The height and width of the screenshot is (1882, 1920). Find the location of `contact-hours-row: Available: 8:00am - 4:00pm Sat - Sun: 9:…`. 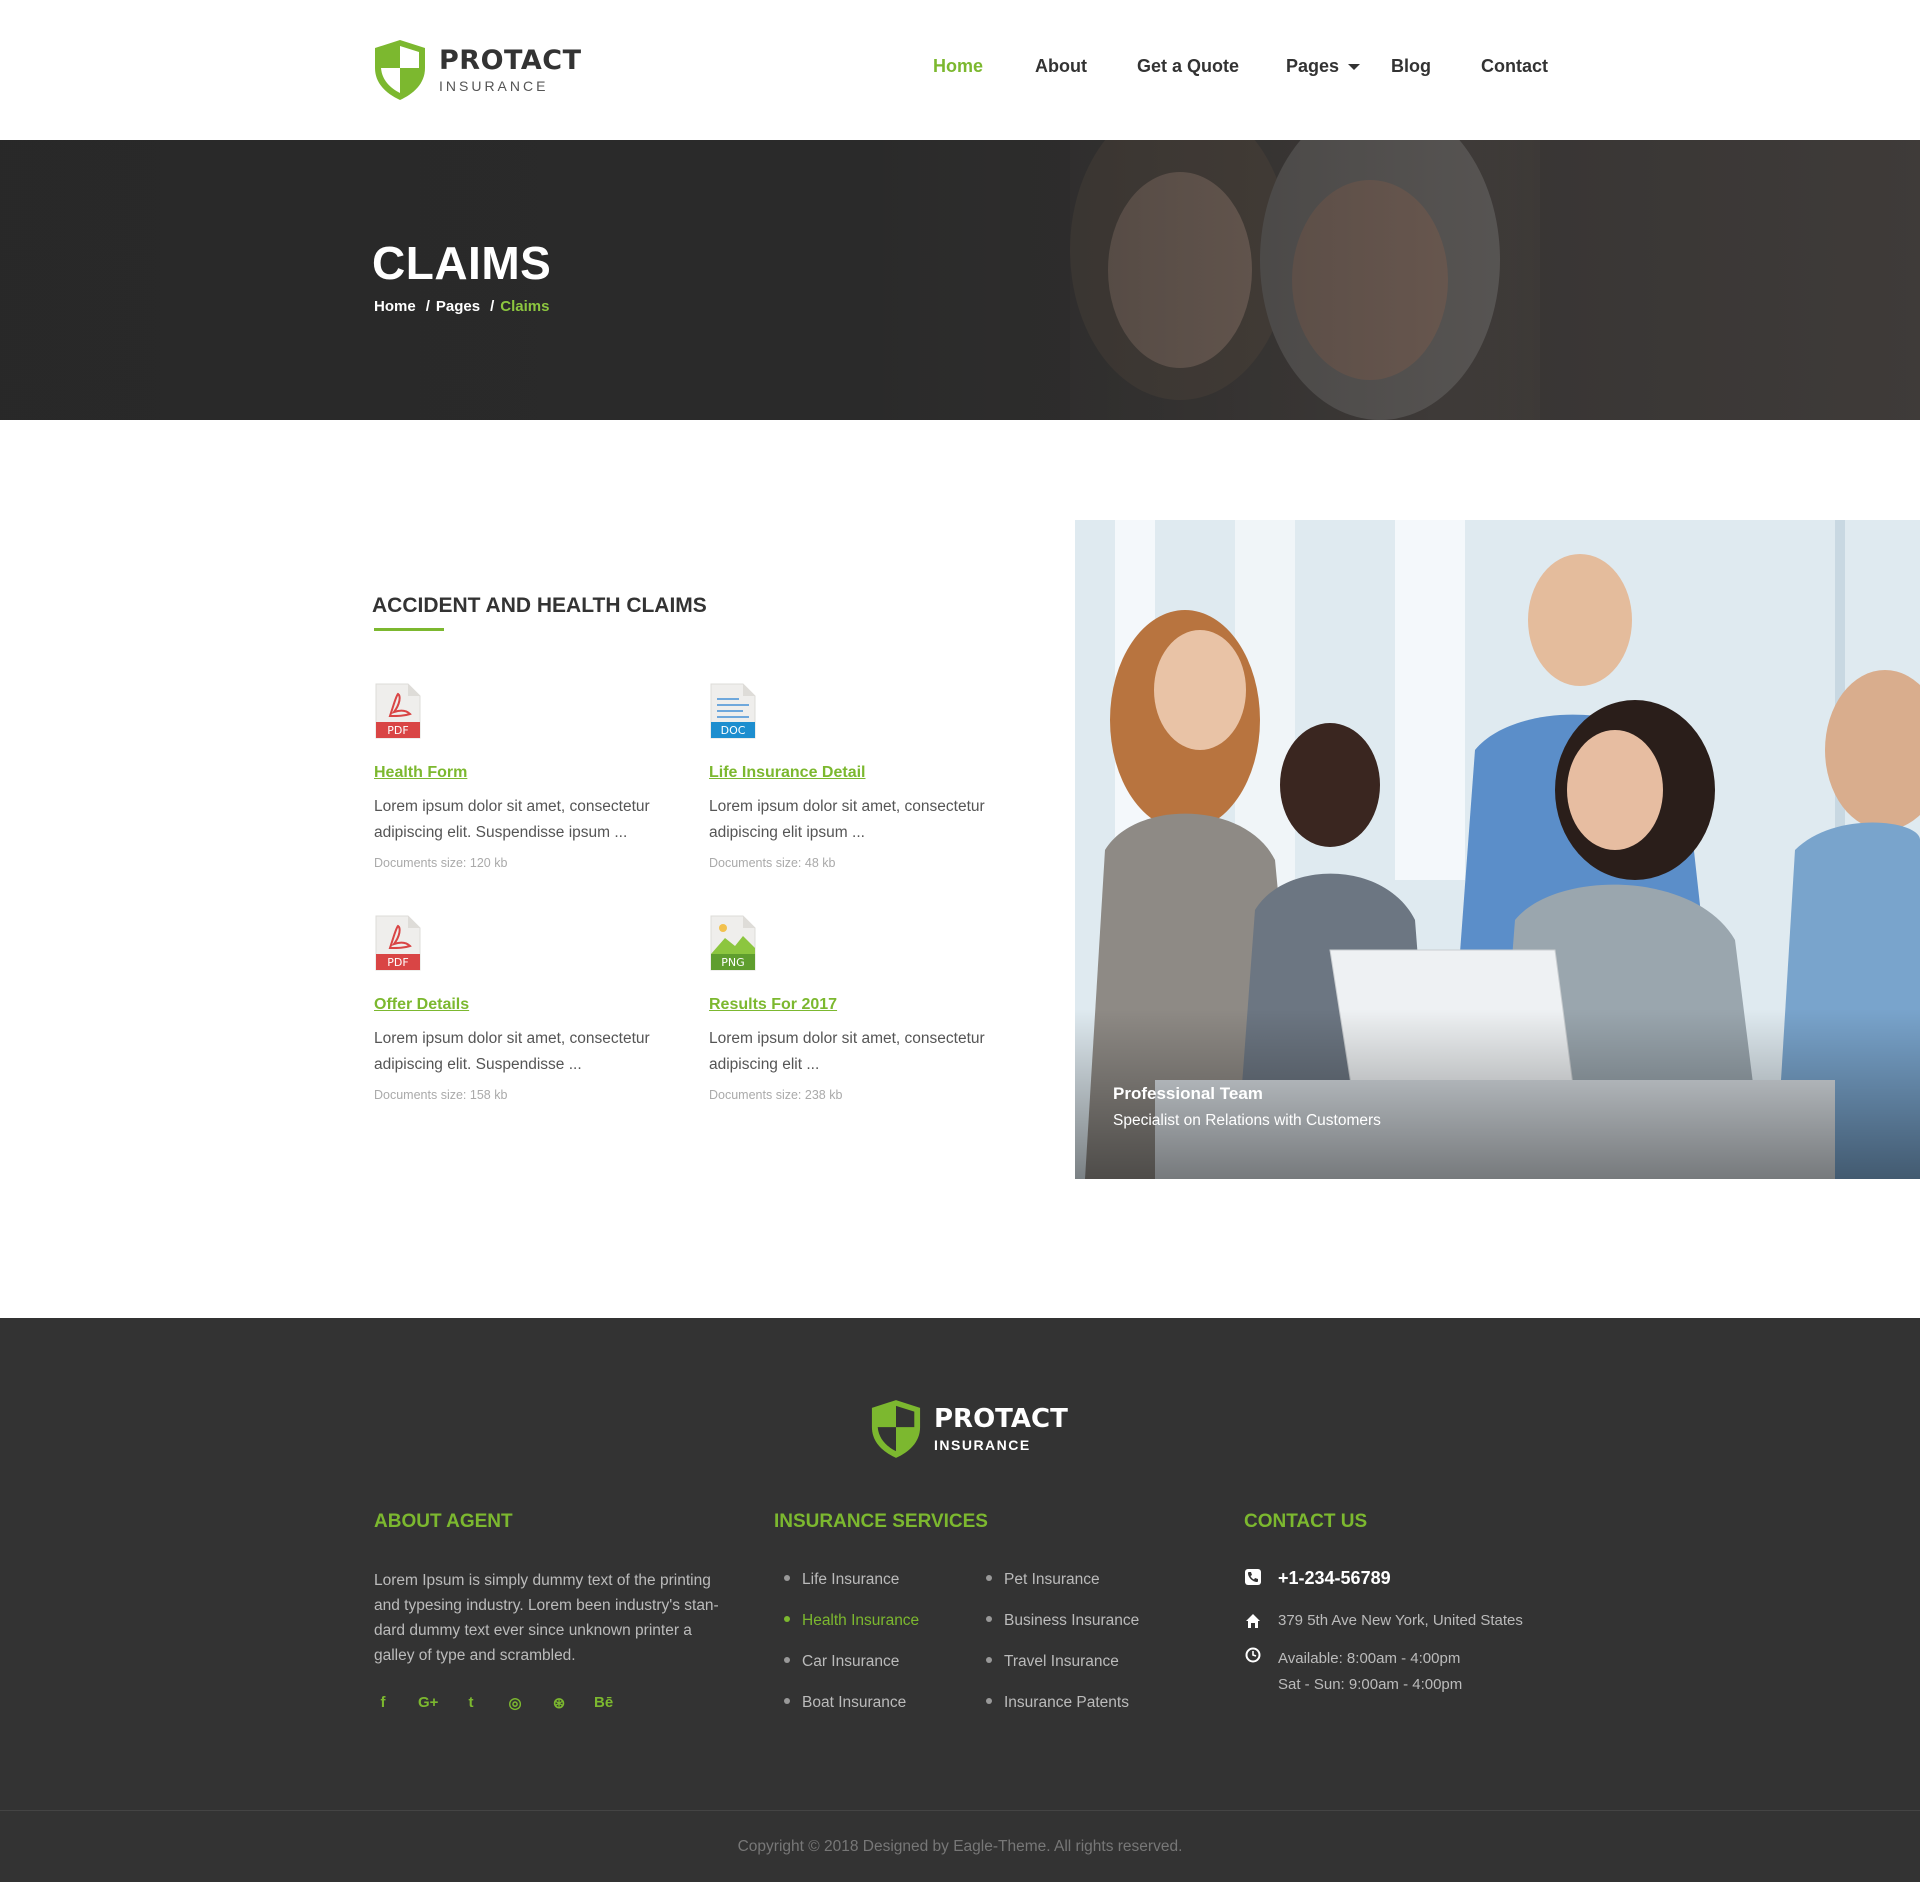

contact-hours-row: Available: 8:00am - 4:00pm Sat - Sun: 9:… is located at coordinates (1353, 1672).